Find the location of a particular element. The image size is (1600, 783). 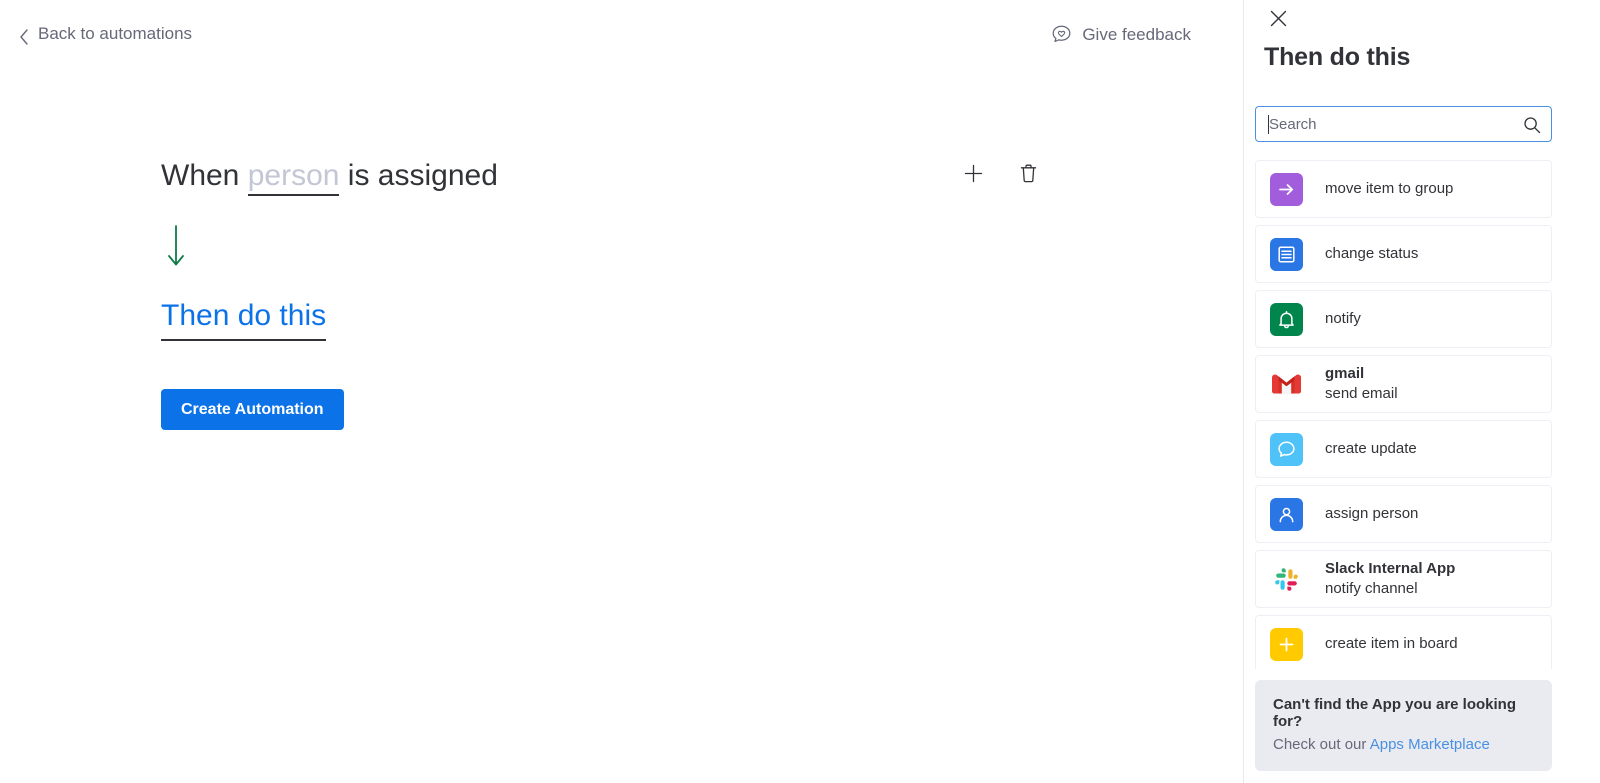

add-condition-button is located at coordinates (973, 173).